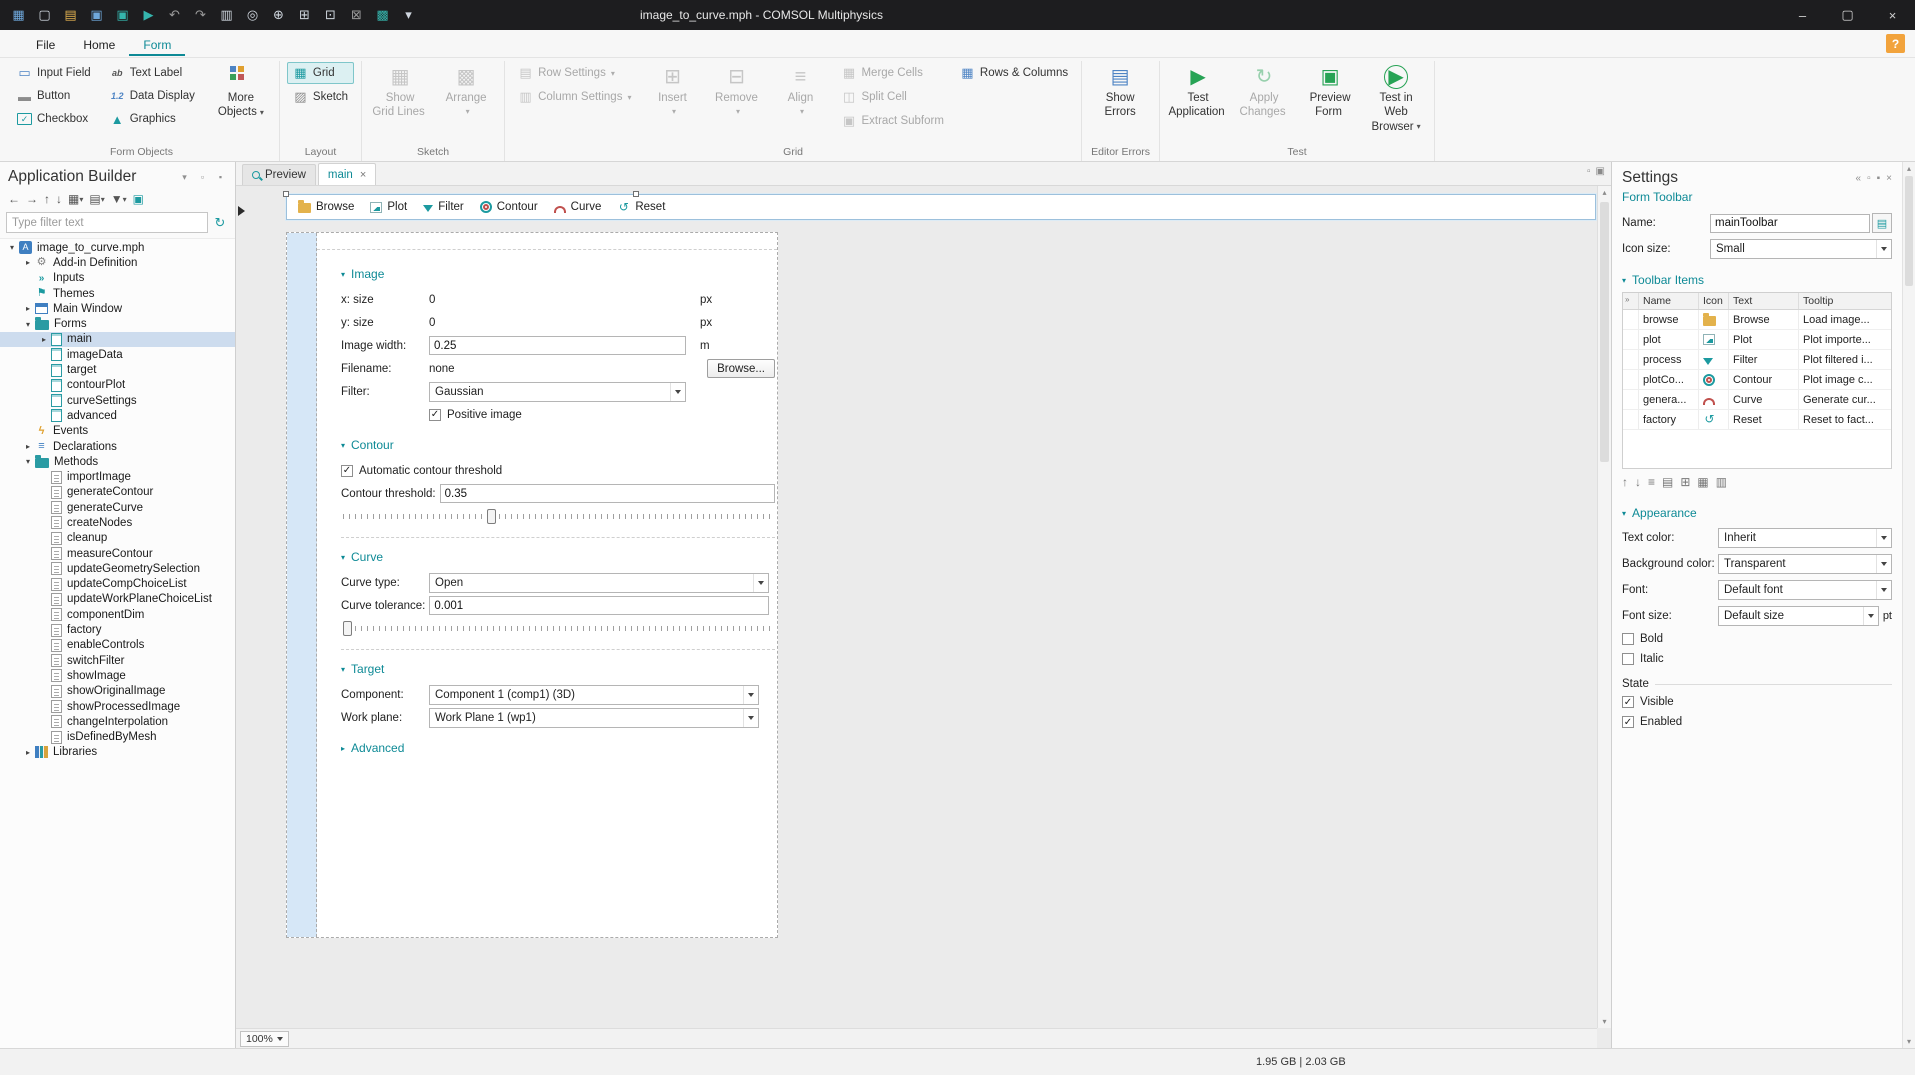  I want to click on ribbon-button: ab Text Label, so click(155, 73).